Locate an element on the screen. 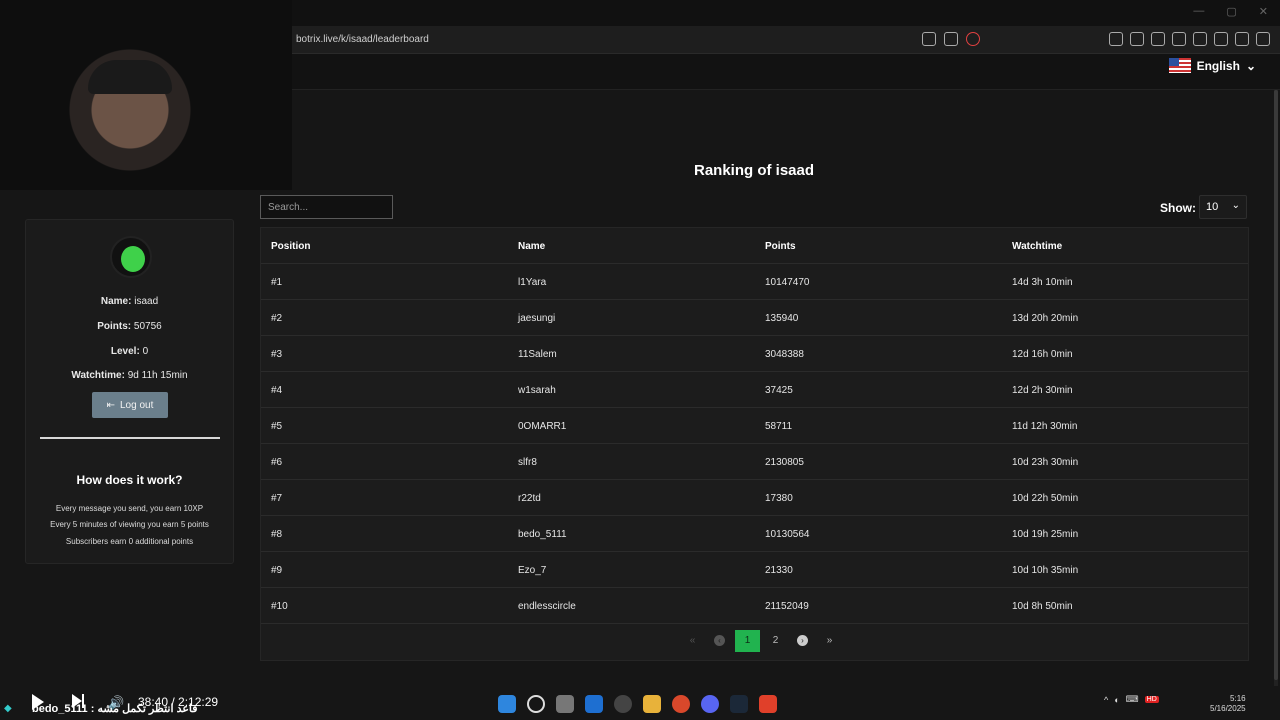  close-icon: ✕ is located at coordinates (1263, 11).